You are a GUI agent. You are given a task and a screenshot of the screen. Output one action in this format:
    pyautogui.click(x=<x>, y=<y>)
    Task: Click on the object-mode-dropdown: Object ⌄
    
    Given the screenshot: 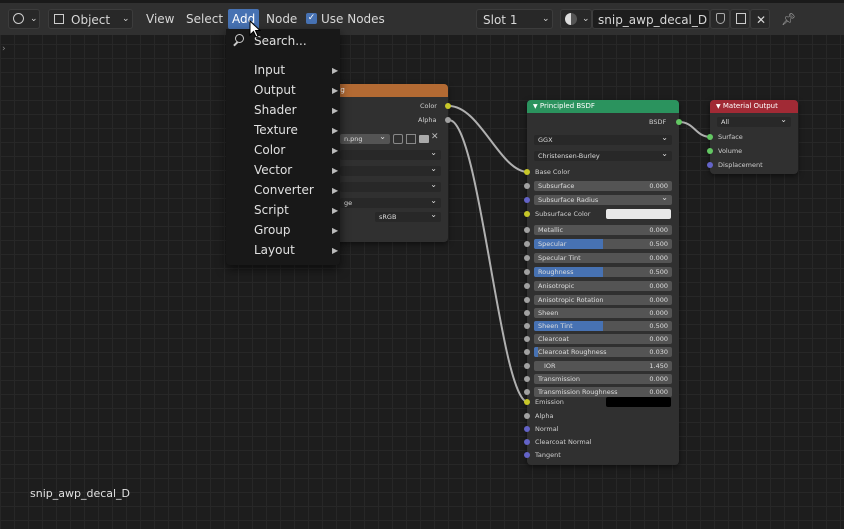 What is the action you would take?
    pyautogui.click(x=90, y=19)
    